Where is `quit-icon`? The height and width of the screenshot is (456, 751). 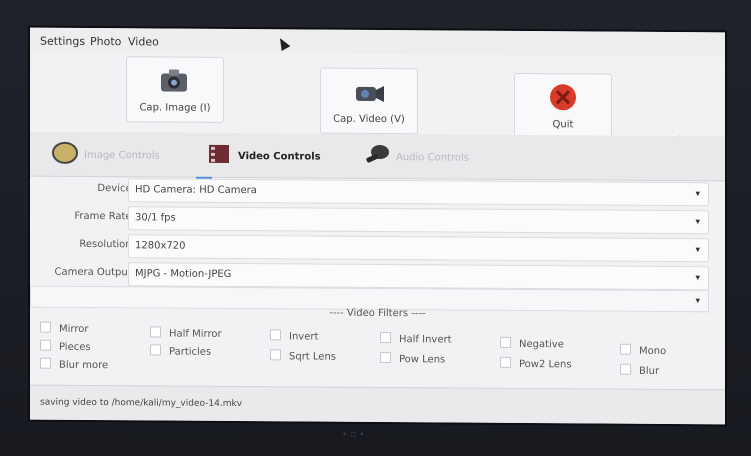 quit-icon is located at coordinates (563, 97).